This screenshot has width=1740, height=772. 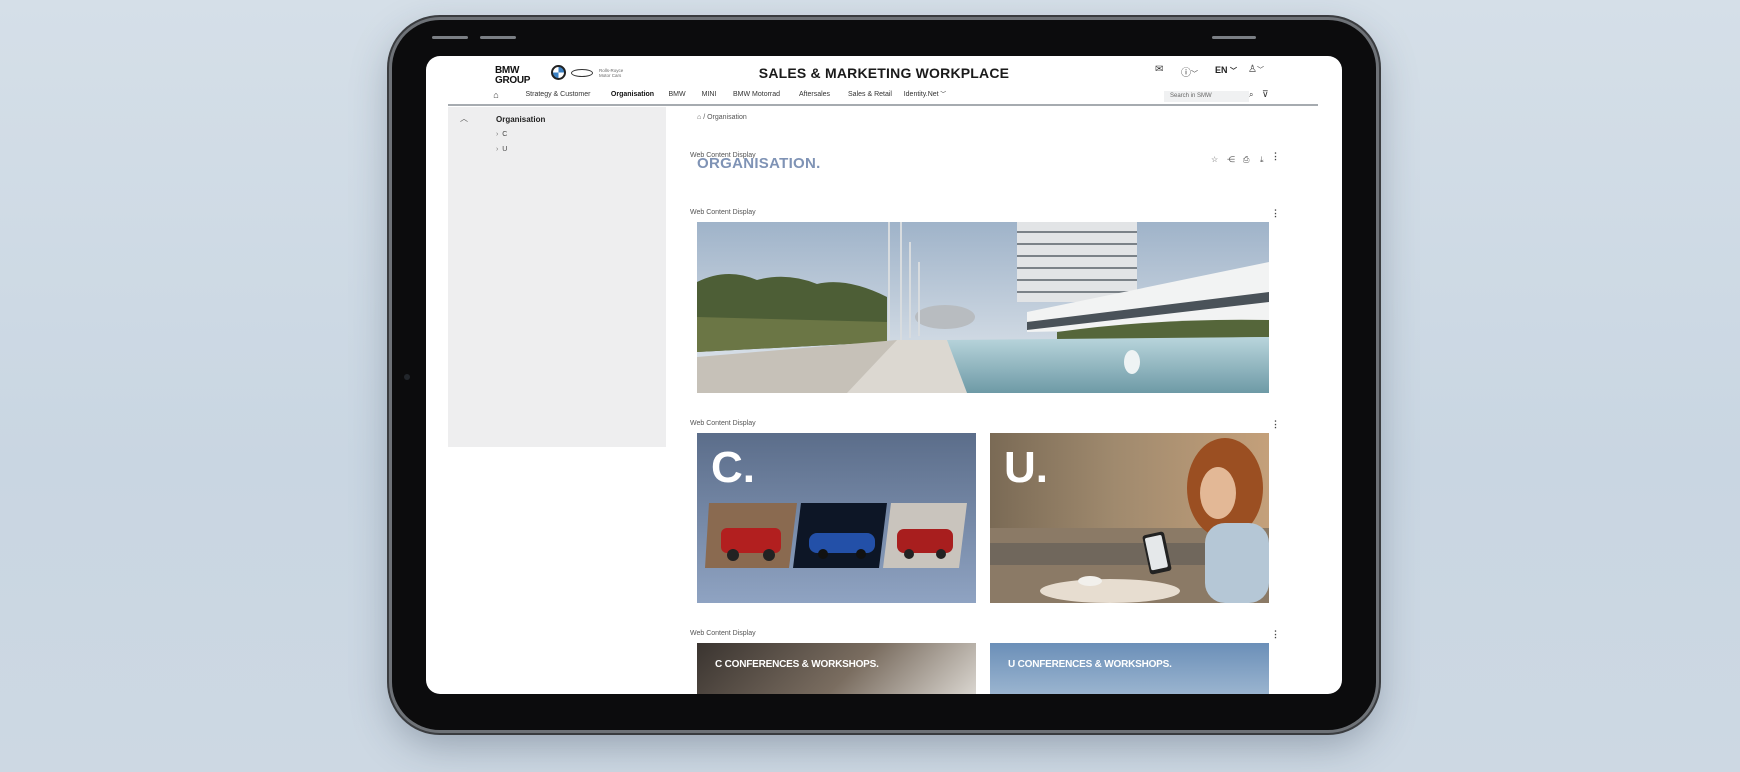 I want to click on u-conferences-tile: U CONFERENCES & WORKSHOPS., so click(x=1129, y=668).